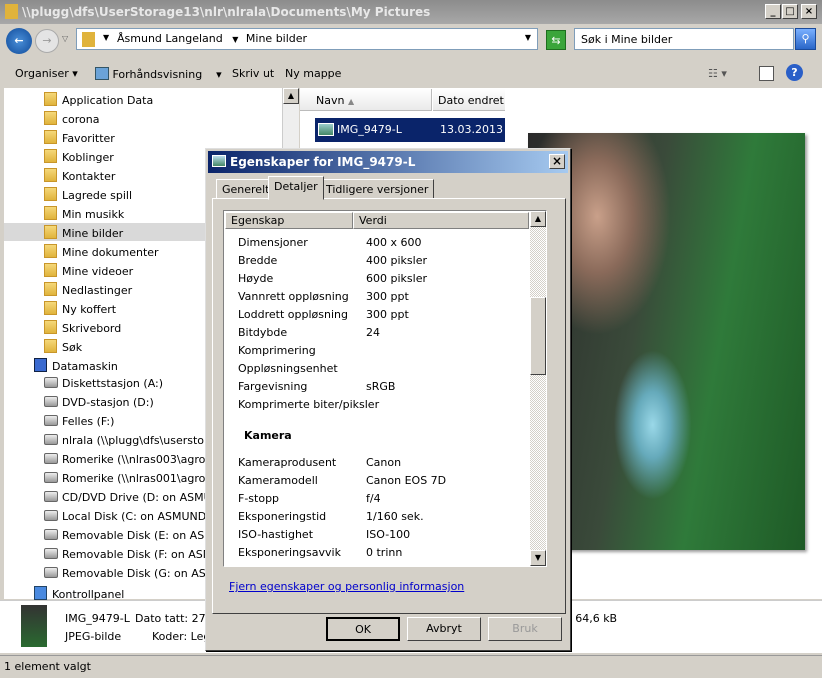 Image resolution: width=822 pixels, height=678 pixels. What do you see at coordinates (61, 365) in the screenshot?
I see `tree-computer: Datamaskin` at bounding box center [61, 365].